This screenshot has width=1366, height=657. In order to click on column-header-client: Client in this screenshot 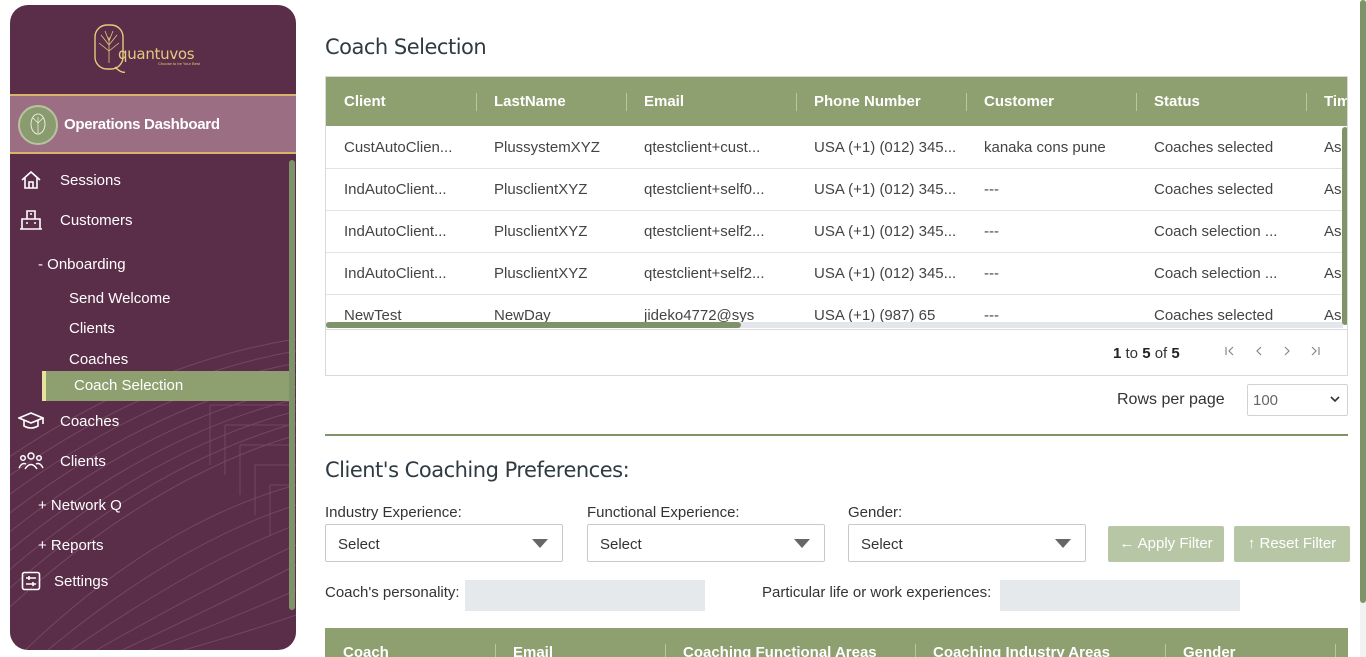, I will do `click(356, 101)`.